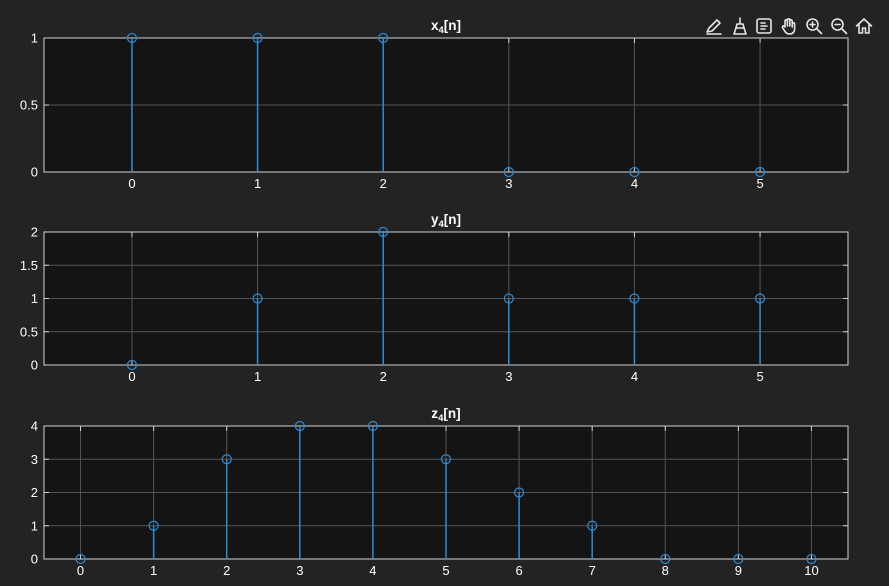  What do you see at coordinates (713, 25) in the screenshot?
I see `edit-brush-icon` at bounding box center [713, 25].